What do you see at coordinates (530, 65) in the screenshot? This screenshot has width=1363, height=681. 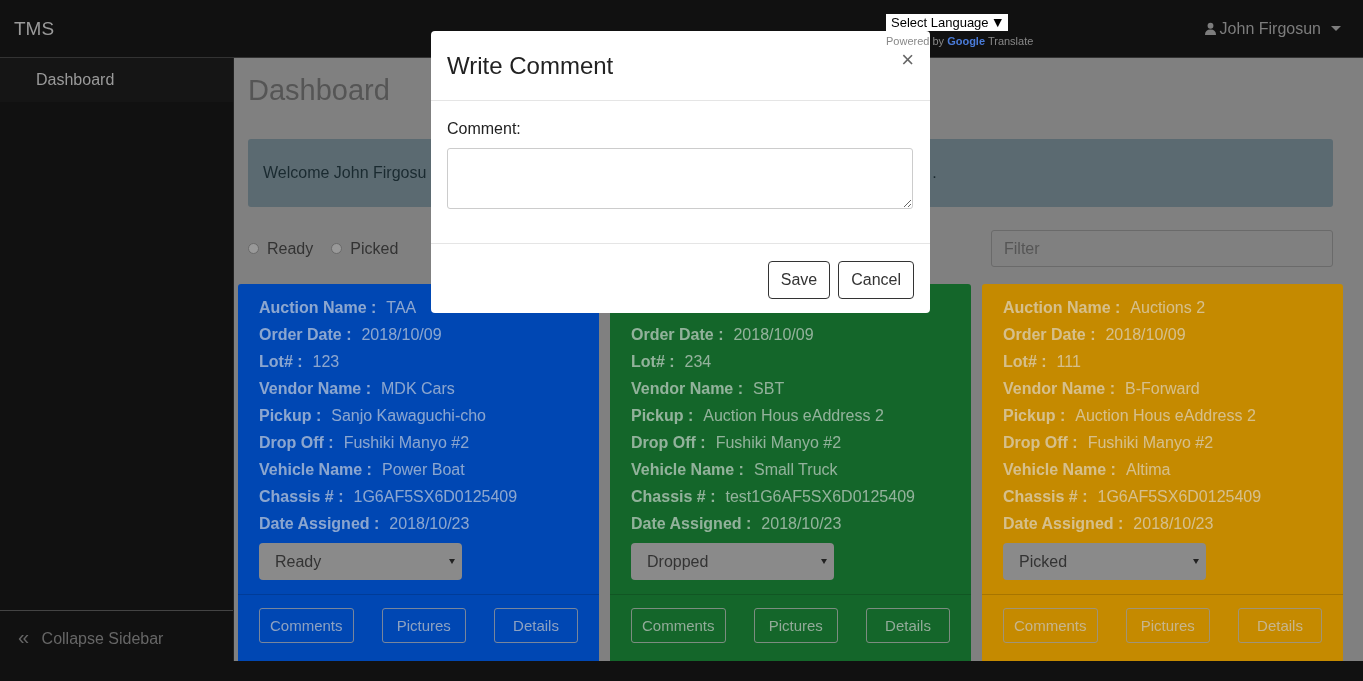 I see `dialog-title: Write Comment` at bounding box center [530, 65].